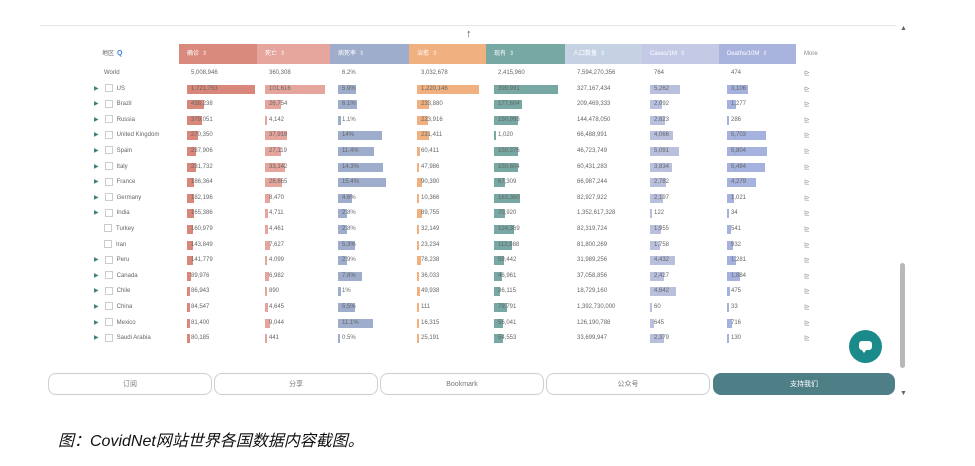 The image size is (975, 466). What do you see at coordinates (122, 338) in the screenshot?
I see `country-name-cell: ▶ Saudi Arabia` at bounding box center [122, 338].